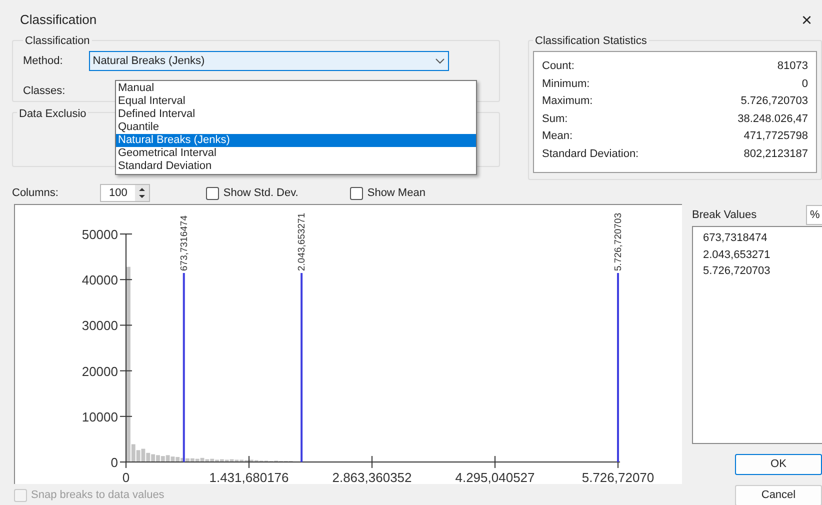  I want to click on y-tick-label: 50000, so click(100, 234).